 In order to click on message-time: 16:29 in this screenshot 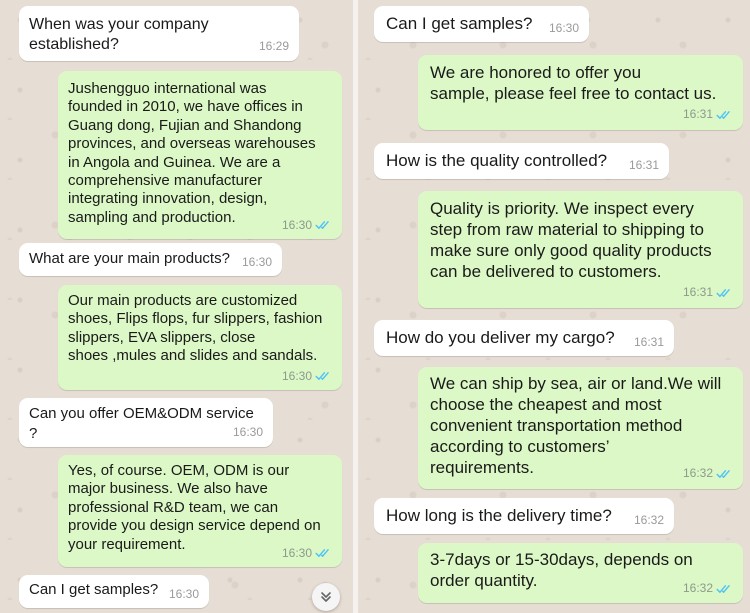, I will do `click(273, 46)`.